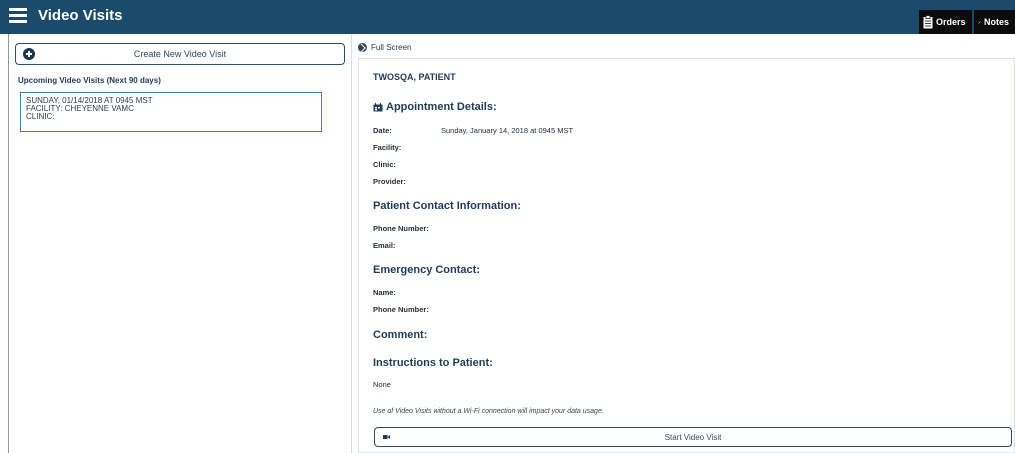  Describe the element at coordinates (18, 16) in the screenshot. I see `hamburger-menu-icon` at that location.